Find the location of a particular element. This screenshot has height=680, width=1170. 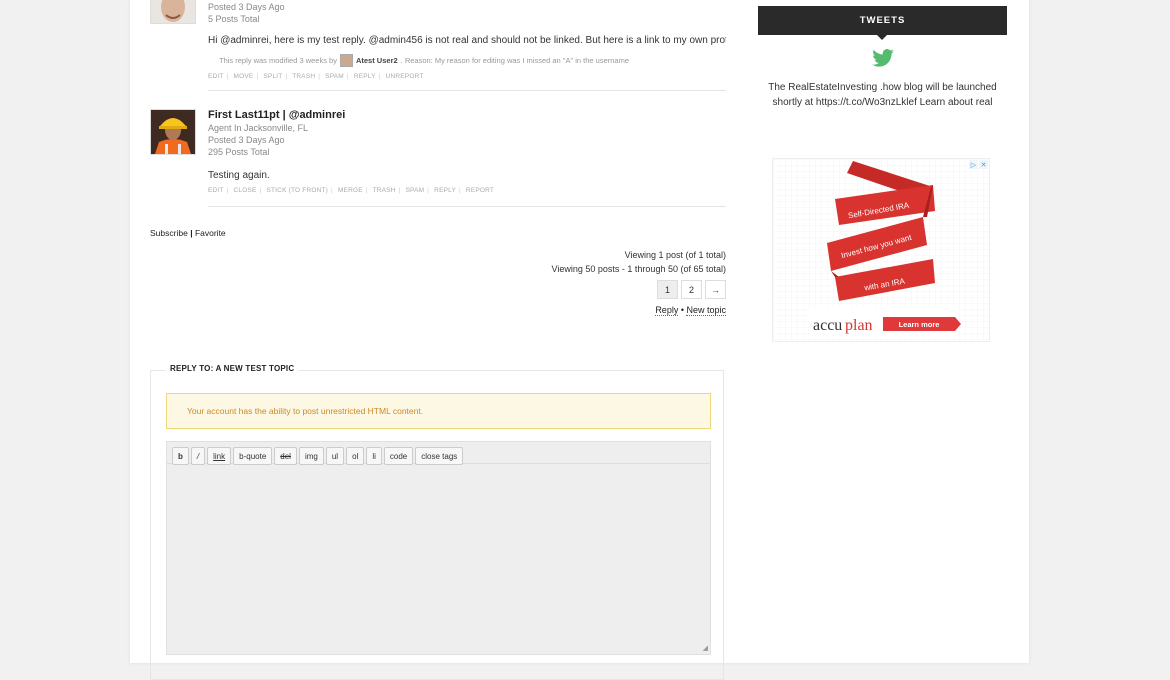

split-link: SPLIT is located at coordinates (272, 76).